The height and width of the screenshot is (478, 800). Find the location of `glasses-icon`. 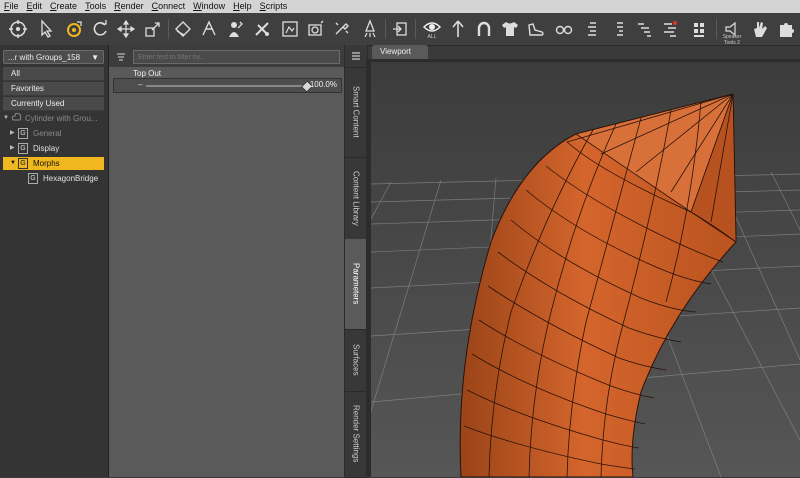

glasses-icon is located at coordinates (564, 29).